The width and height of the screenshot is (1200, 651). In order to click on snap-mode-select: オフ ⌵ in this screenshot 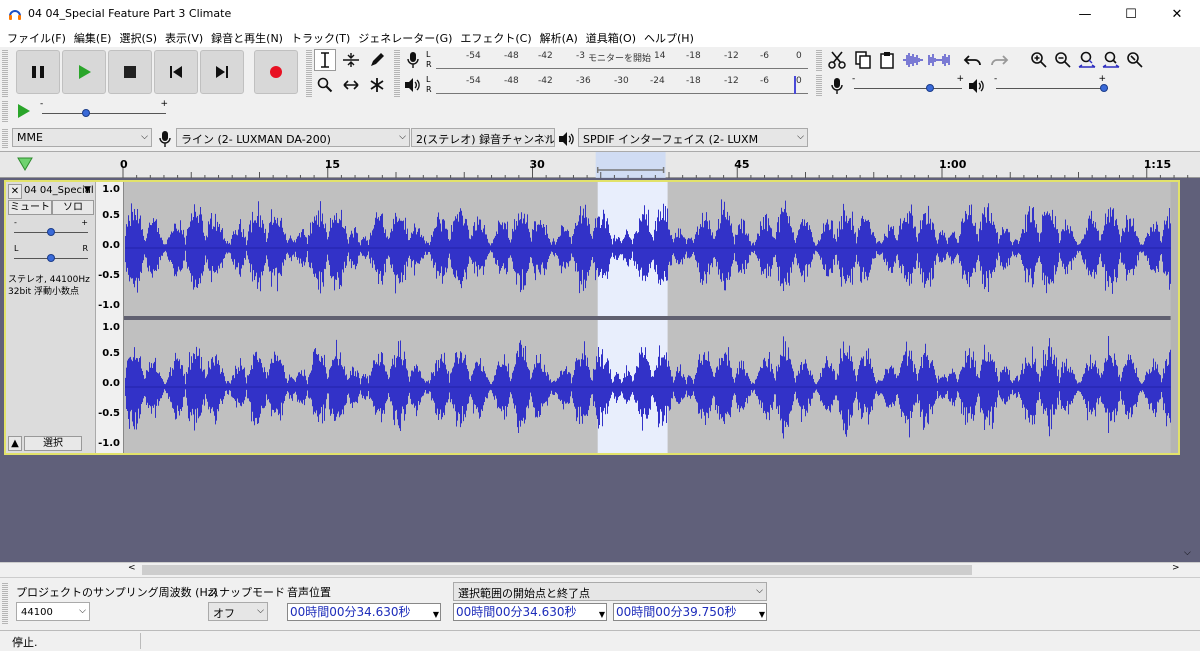, I will do `click(238, 611)`.